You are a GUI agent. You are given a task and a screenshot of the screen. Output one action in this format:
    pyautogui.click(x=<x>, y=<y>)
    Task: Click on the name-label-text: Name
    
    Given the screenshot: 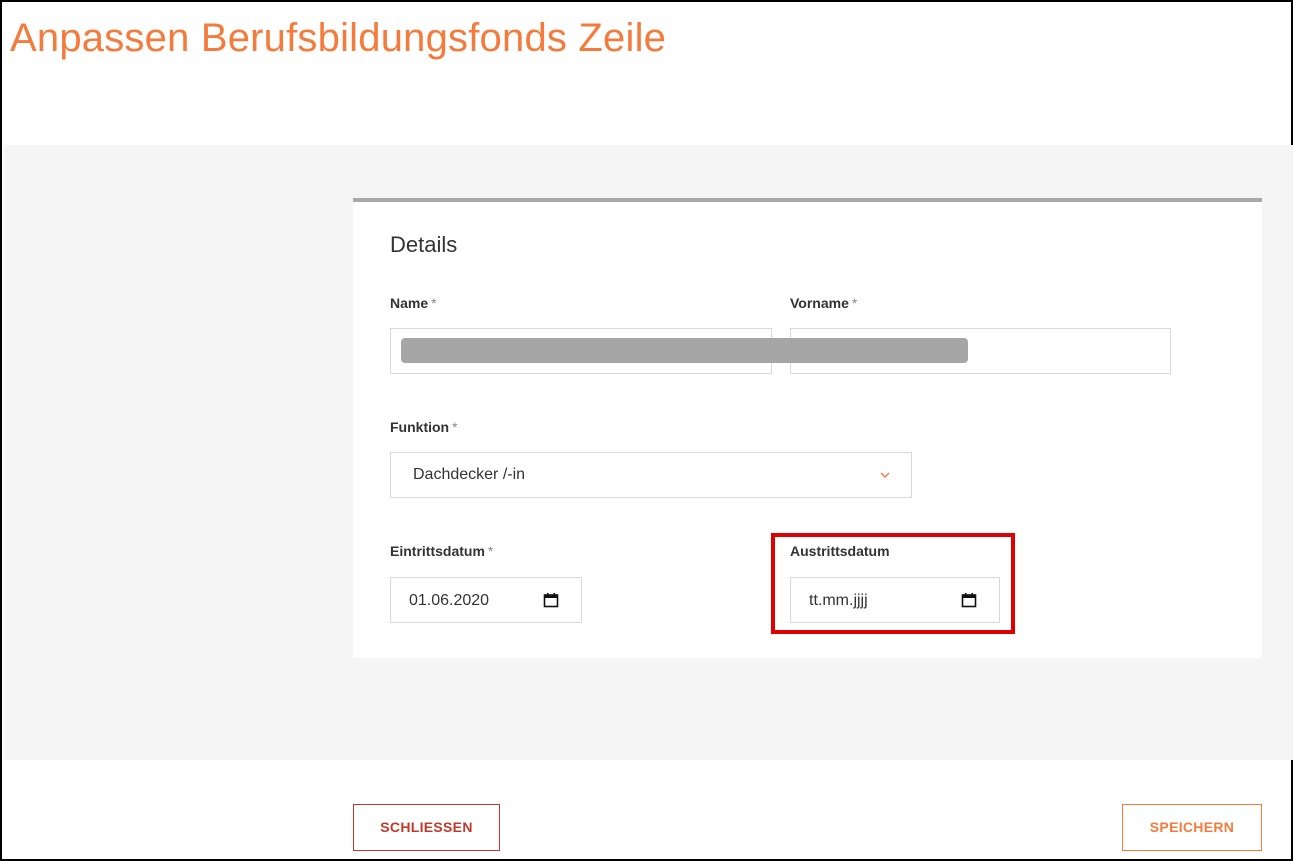 What is the action you would take?
    pyautogui.click(x=409, y=303)
    